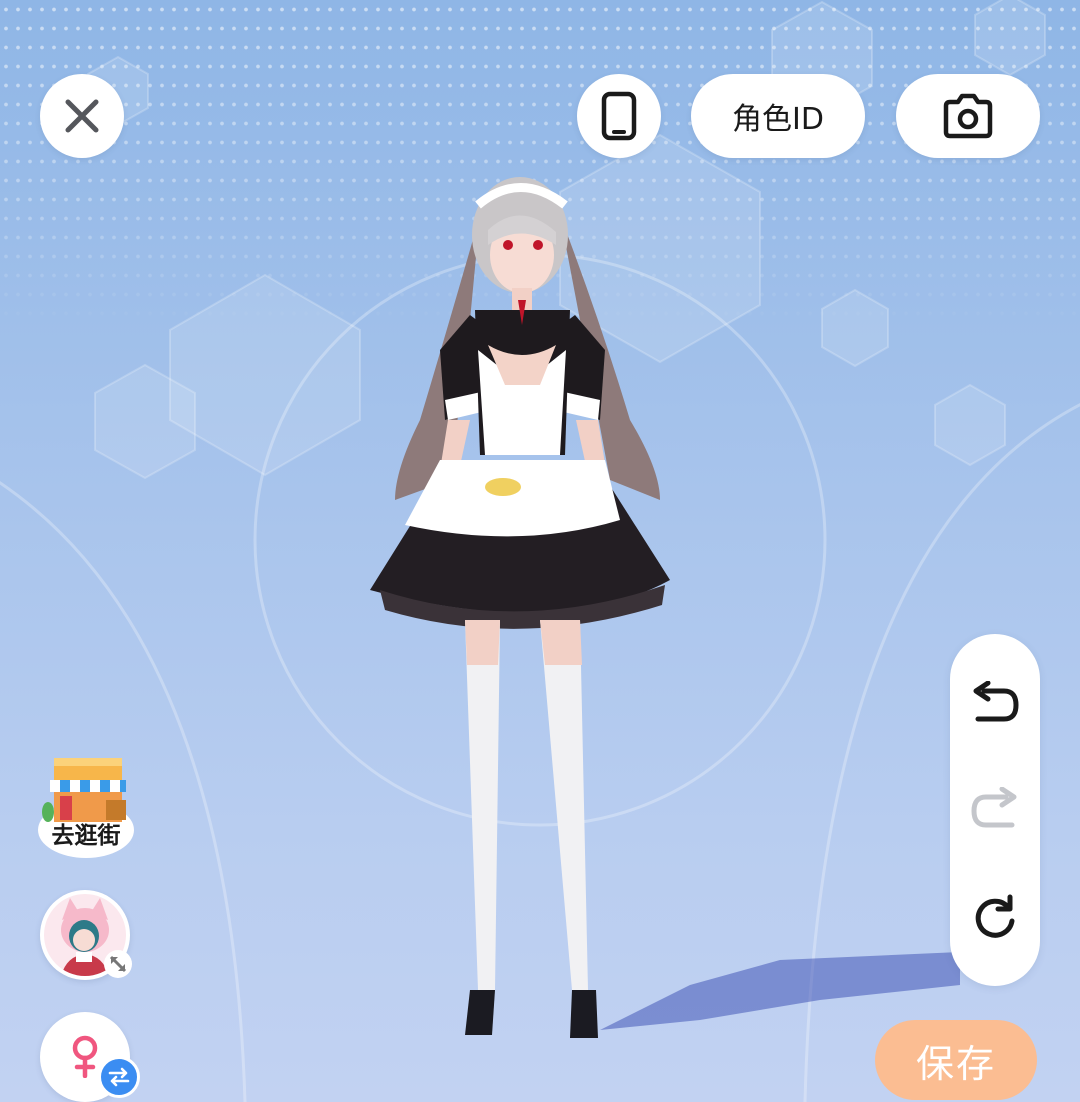 The image size is (1080, 1102). Describe the element at coordinates (85, 1056) in the screenshot. I see `female-icon` at that location.